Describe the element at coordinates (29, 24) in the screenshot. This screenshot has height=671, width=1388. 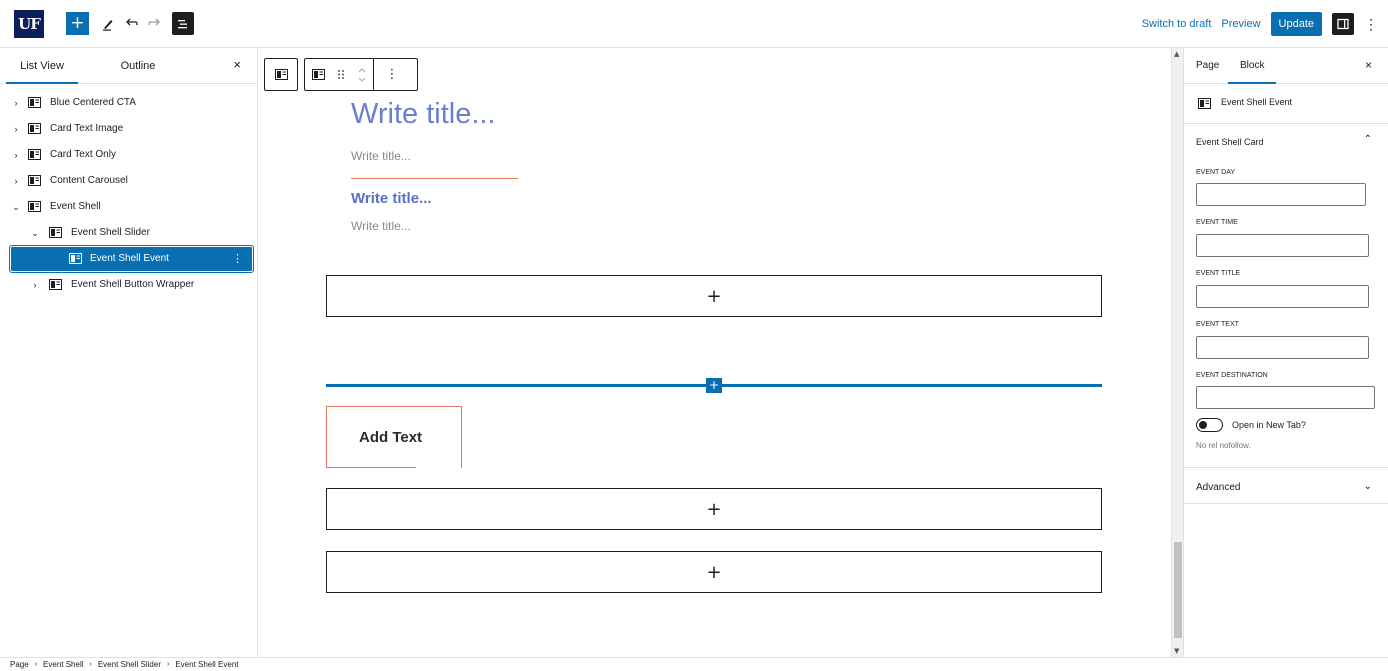
I see `site-logo: UF` at that location.